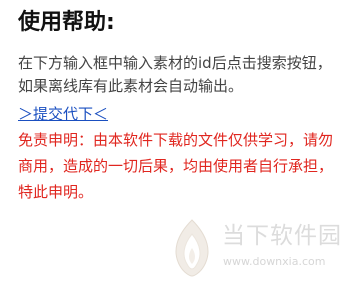 The image size is (364, 289). I want to click on watermark-url: www.downxia.com, so click(274, 261).